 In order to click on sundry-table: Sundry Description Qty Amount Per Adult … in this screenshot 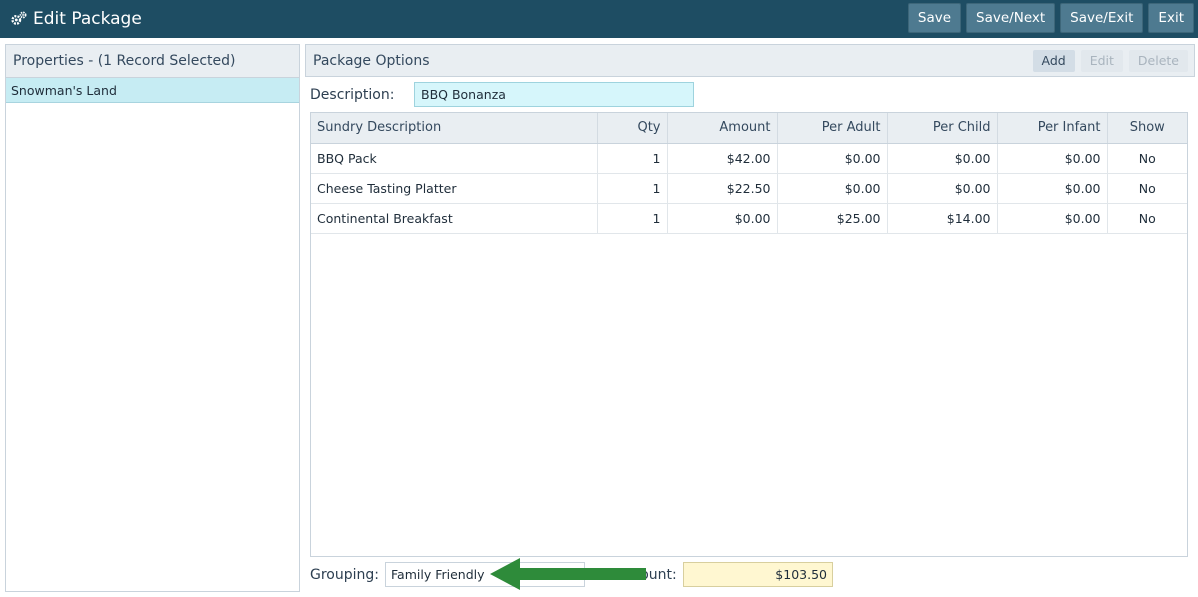, I will do `click(749, 173)`.